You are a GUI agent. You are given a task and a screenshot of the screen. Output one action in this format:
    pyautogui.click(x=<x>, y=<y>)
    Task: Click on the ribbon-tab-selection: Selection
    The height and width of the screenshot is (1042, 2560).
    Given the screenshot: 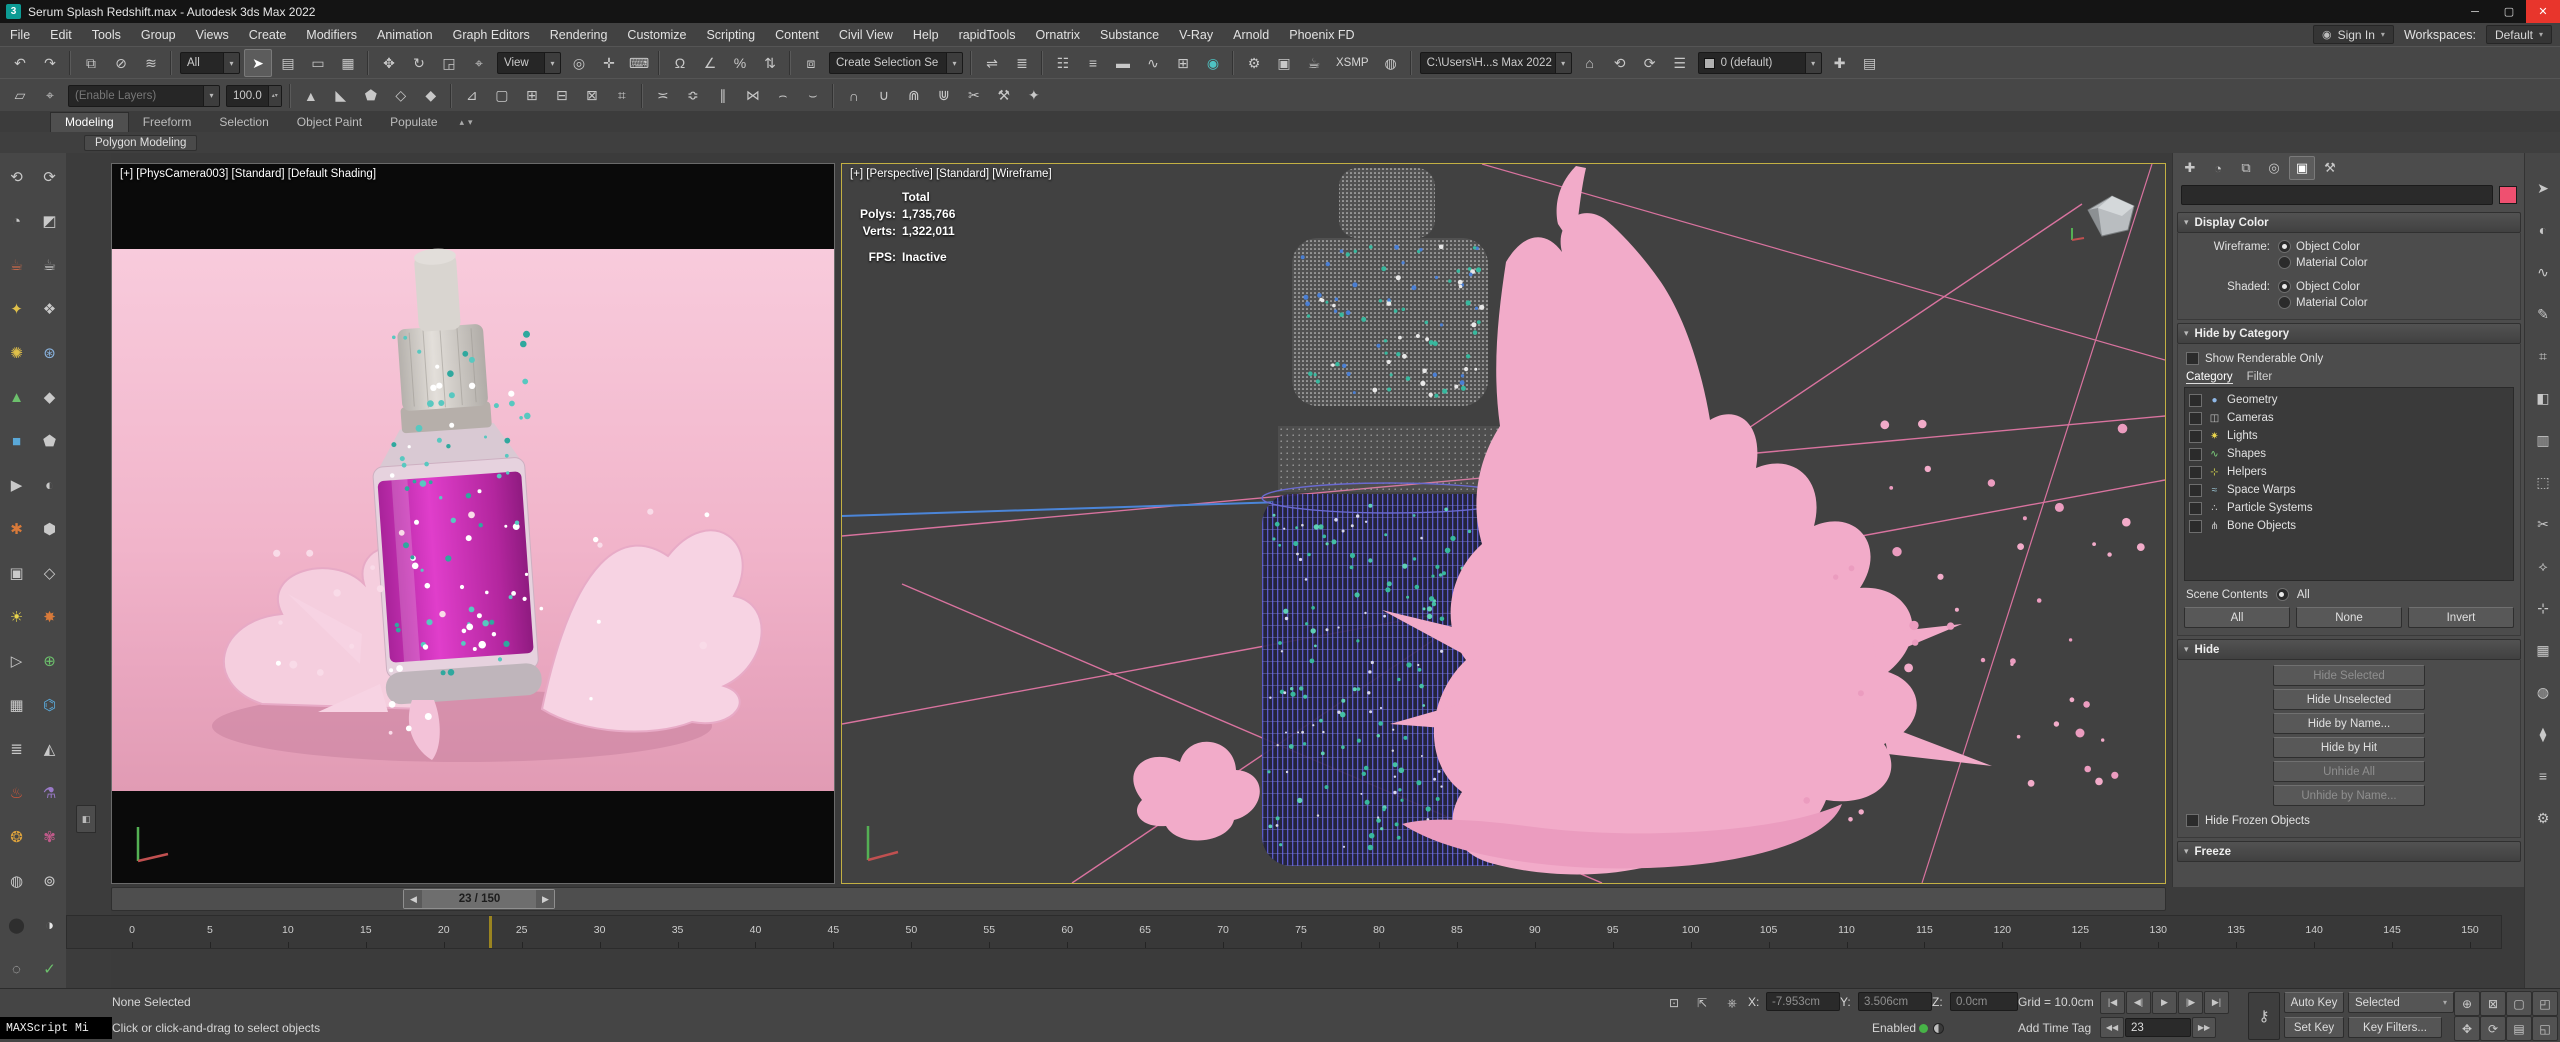 What is the action you would take?
    pyautogui.click(x=243, y=122)
    